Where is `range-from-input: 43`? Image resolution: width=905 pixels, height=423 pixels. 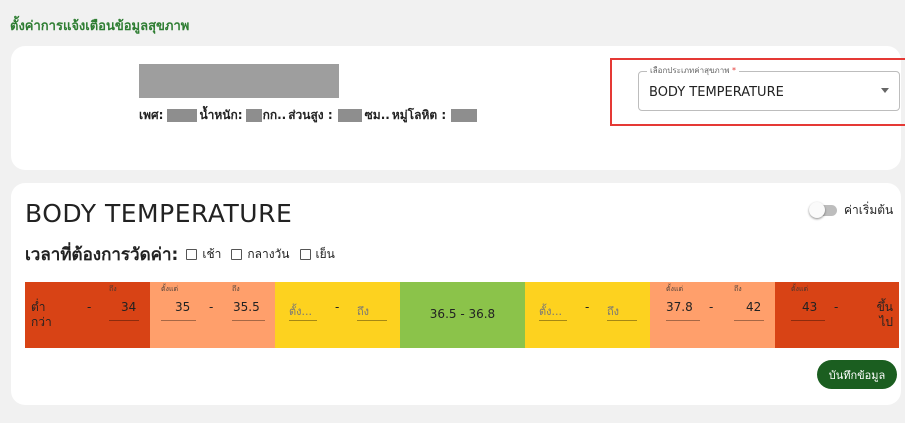 range-from-input: 43 is located at coordinates (809, 307).